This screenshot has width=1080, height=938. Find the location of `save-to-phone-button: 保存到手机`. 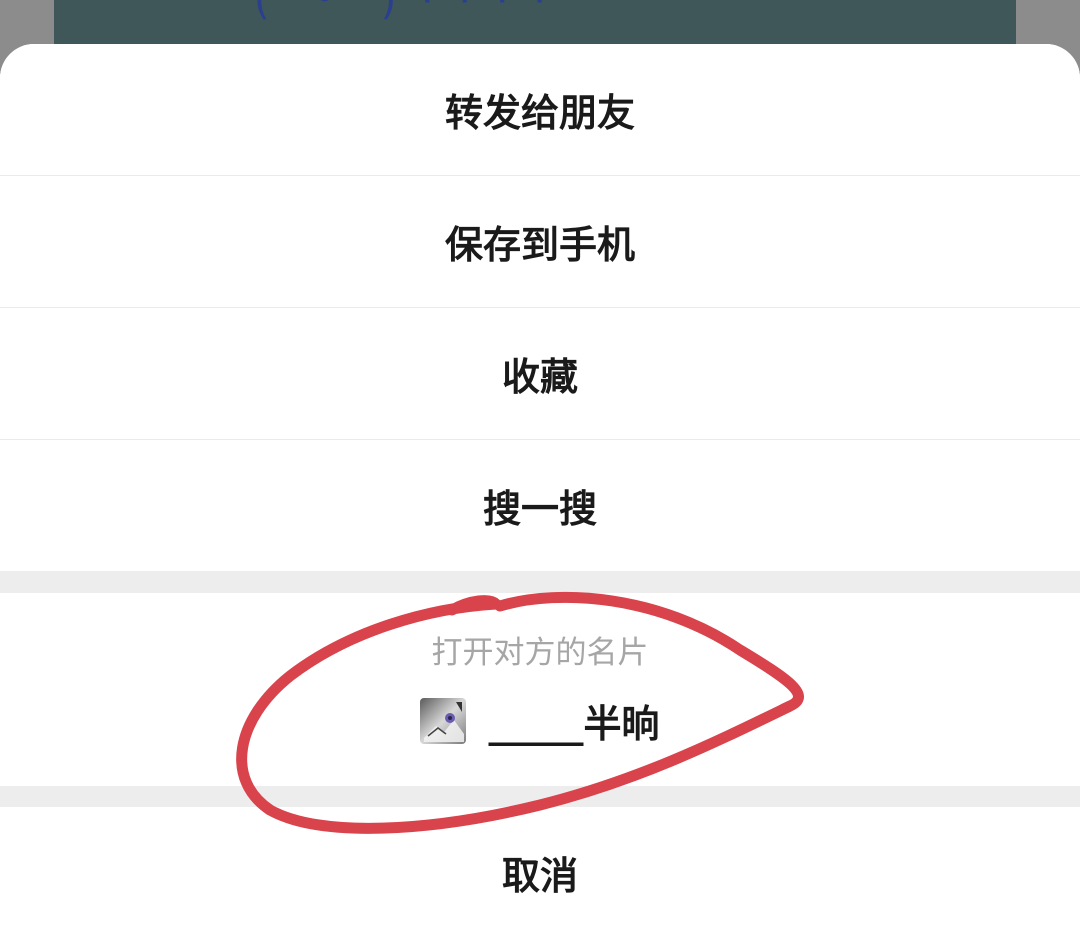

save-to-phone-button: 保存到手机 is located at coordinates (540, 241).